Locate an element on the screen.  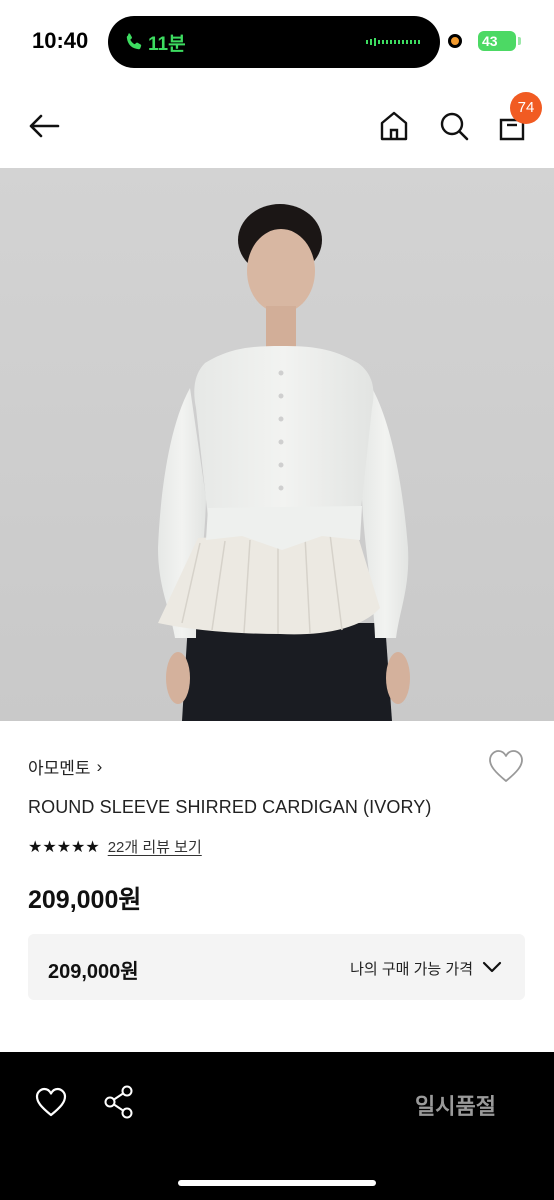
share-icon is located at coordinates (119, 1102).